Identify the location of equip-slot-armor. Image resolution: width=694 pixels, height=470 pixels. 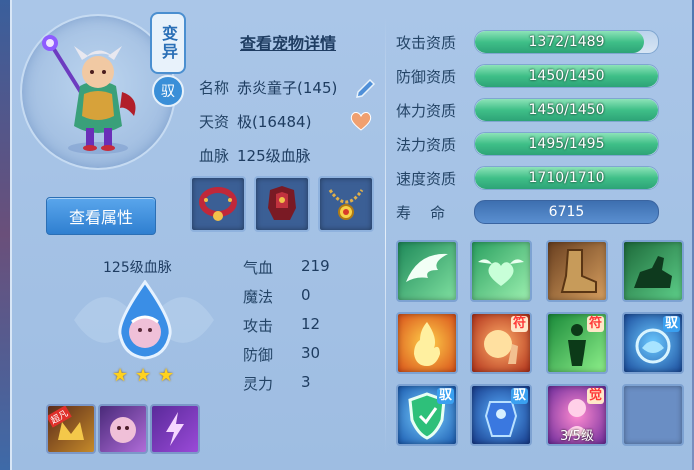
(282, 204).